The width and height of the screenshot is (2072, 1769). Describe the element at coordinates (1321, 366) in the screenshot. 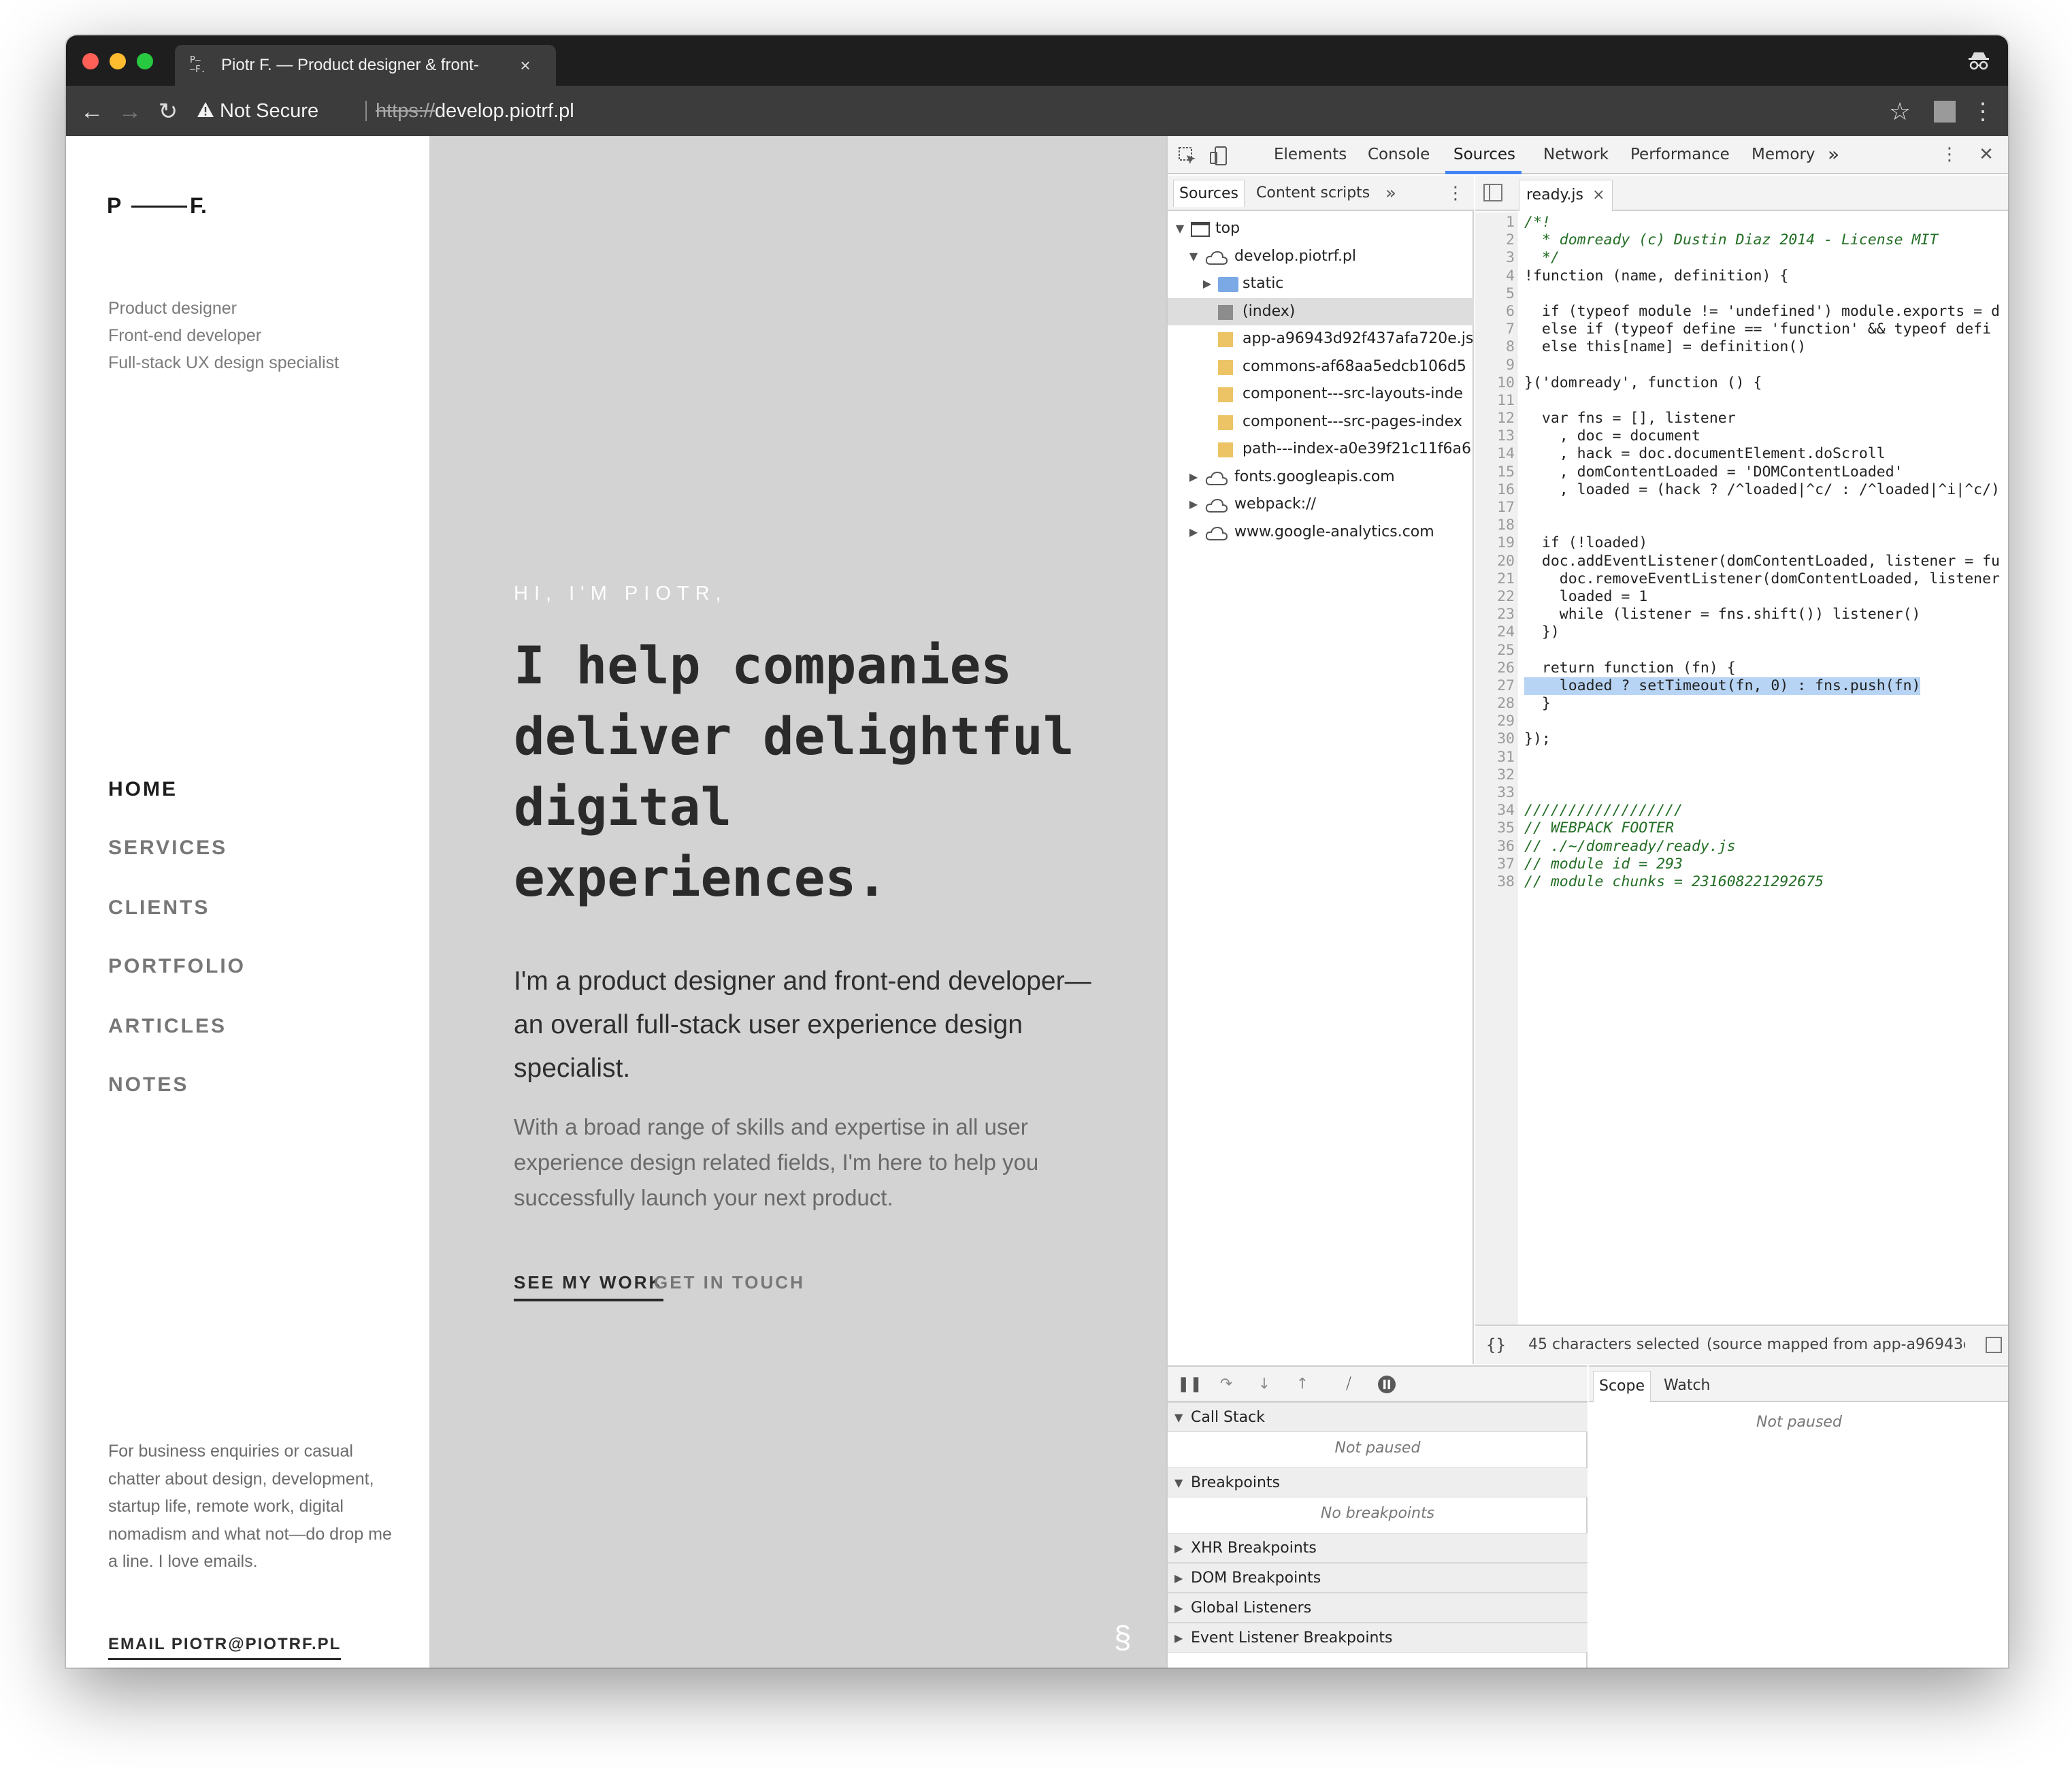

I see `tree-item: commons-af68aa5edcb106d5` at that location.